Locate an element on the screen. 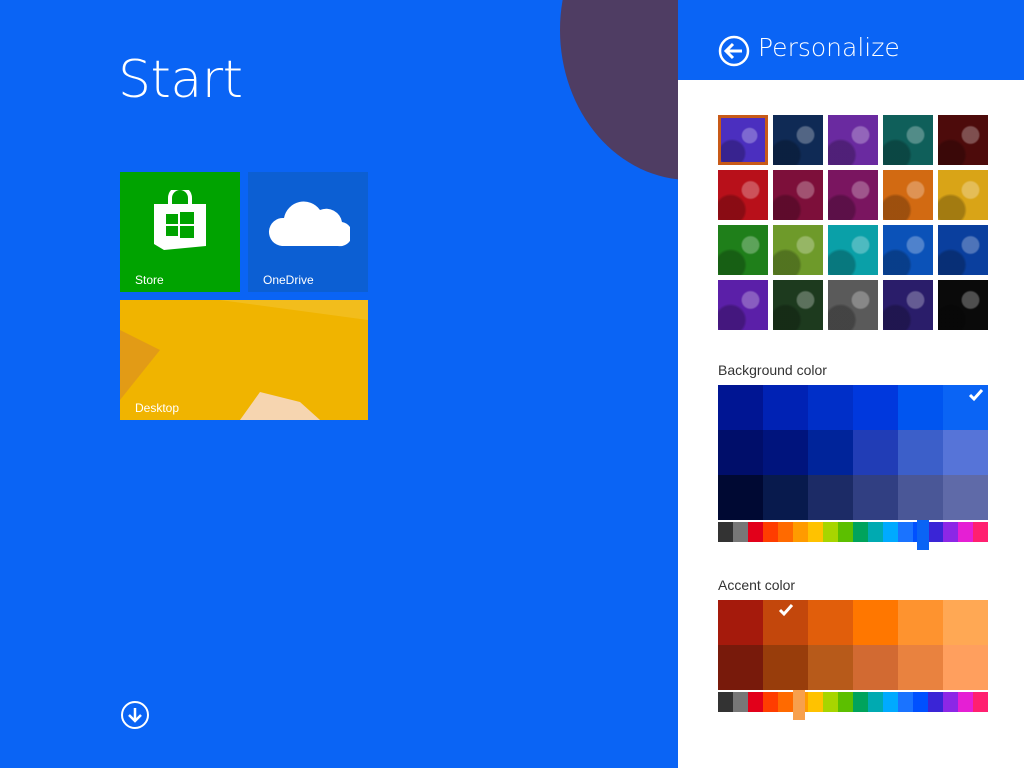 The width and height of the screenshot is (1024, 768). back-arrow-icon is located at coordinates (734, 51).